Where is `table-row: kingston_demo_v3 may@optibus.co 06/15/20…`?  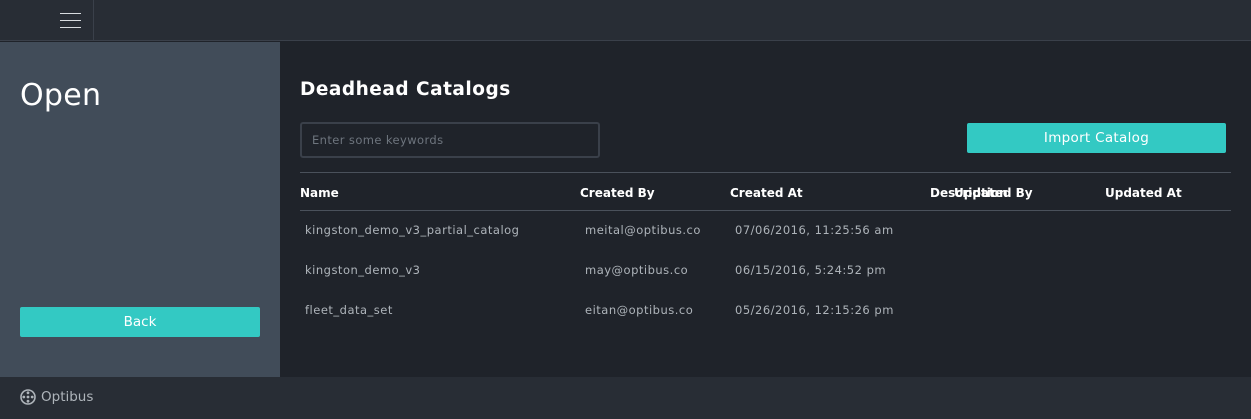
table-row: kingston_demo_v3 may@optibus.co 06/15/20… is located at coordinates (765, 271).